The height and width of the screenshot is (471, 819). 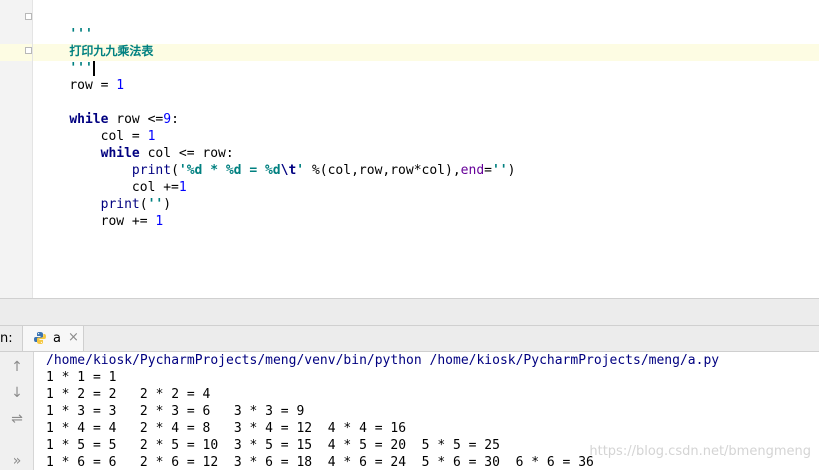 What do you see at coordinates (17, 419) in the screenshot?
I see `soft-wrap-icon: ⇌` at bounding box center [17, 419].